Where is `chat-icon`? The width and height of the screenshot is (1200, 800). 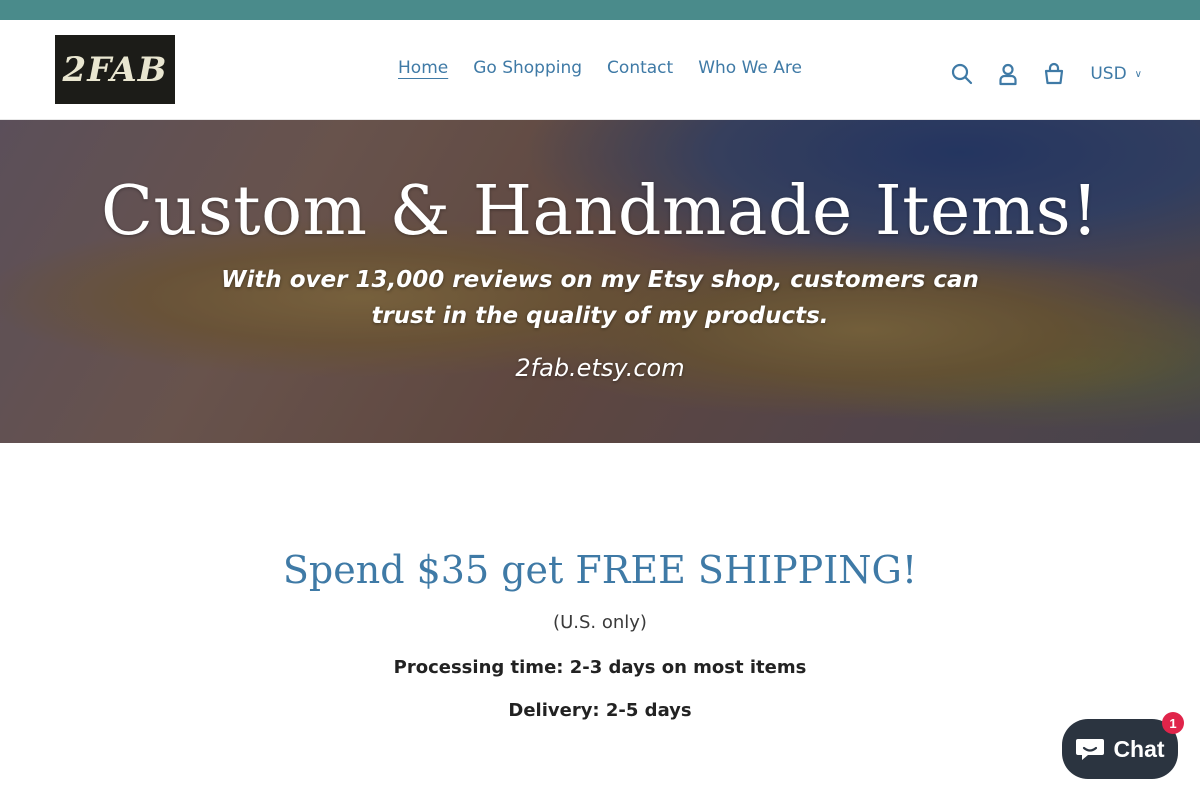 chat-icon is located at coordinates (1090, 749).